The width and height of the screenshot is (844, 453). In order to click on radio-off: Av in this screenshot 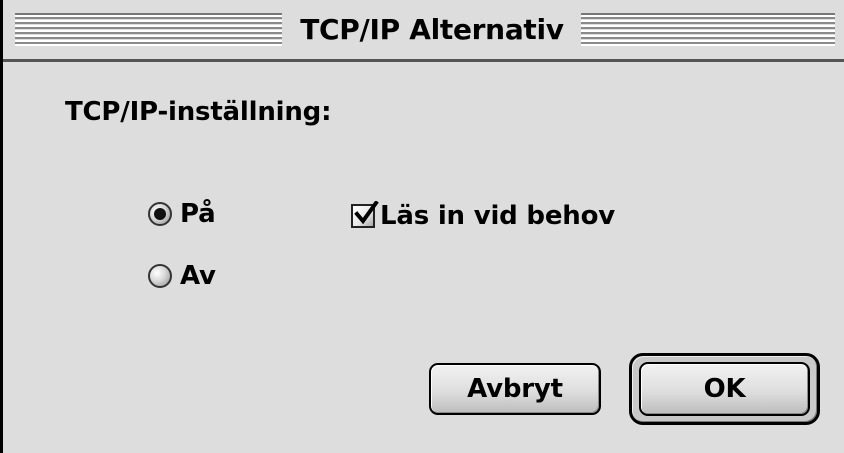, I will do `click(182, 276)`.